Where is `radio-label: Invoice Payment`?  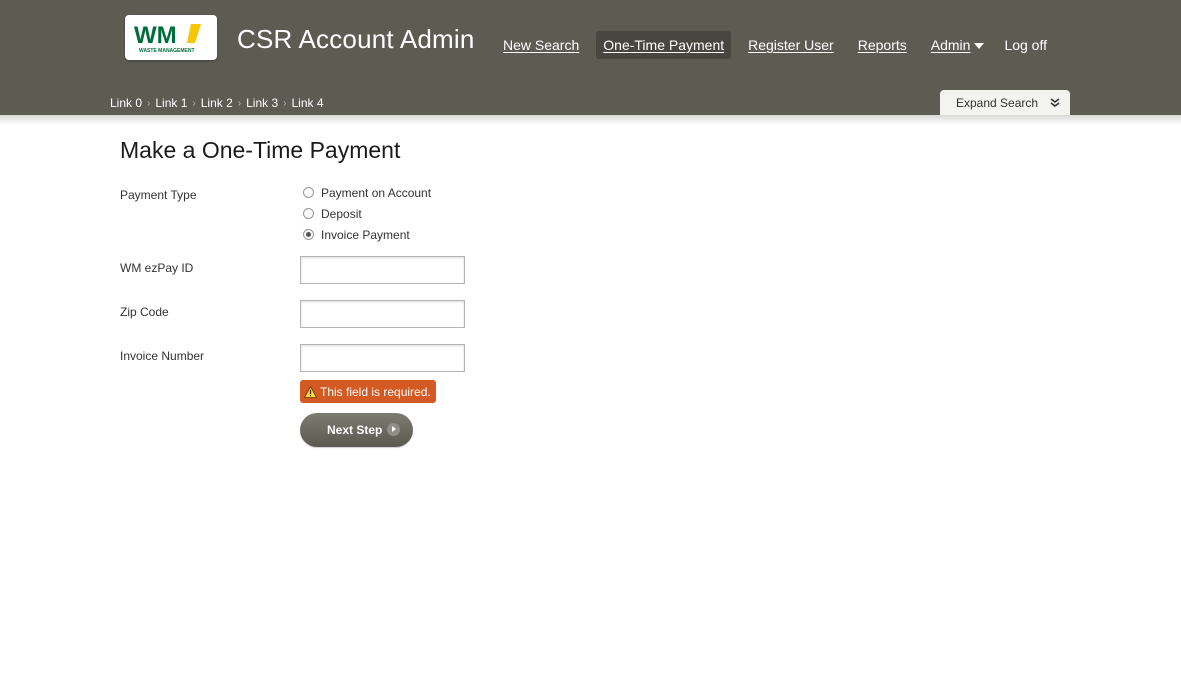
radio-label: Invoice Payment is located at coordinates (365, 235).